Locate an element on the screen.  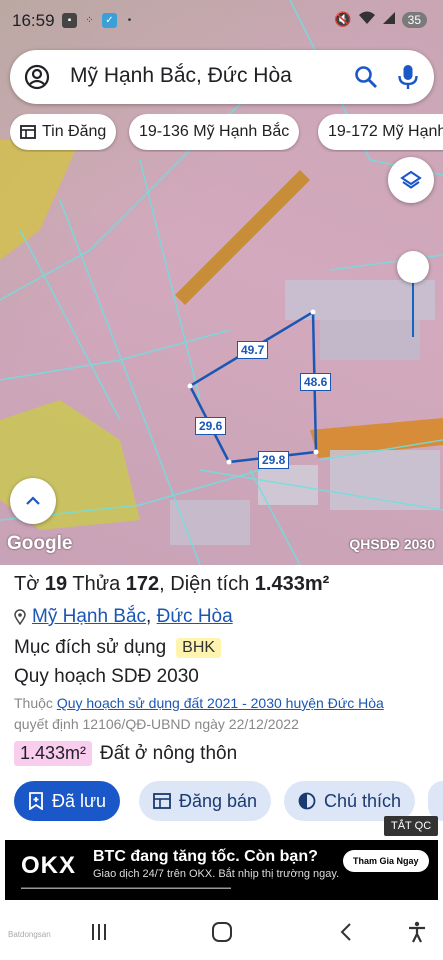
action-buttons: Đã lưu Đăng bán Chú thích is located at coordinates (228, 801).